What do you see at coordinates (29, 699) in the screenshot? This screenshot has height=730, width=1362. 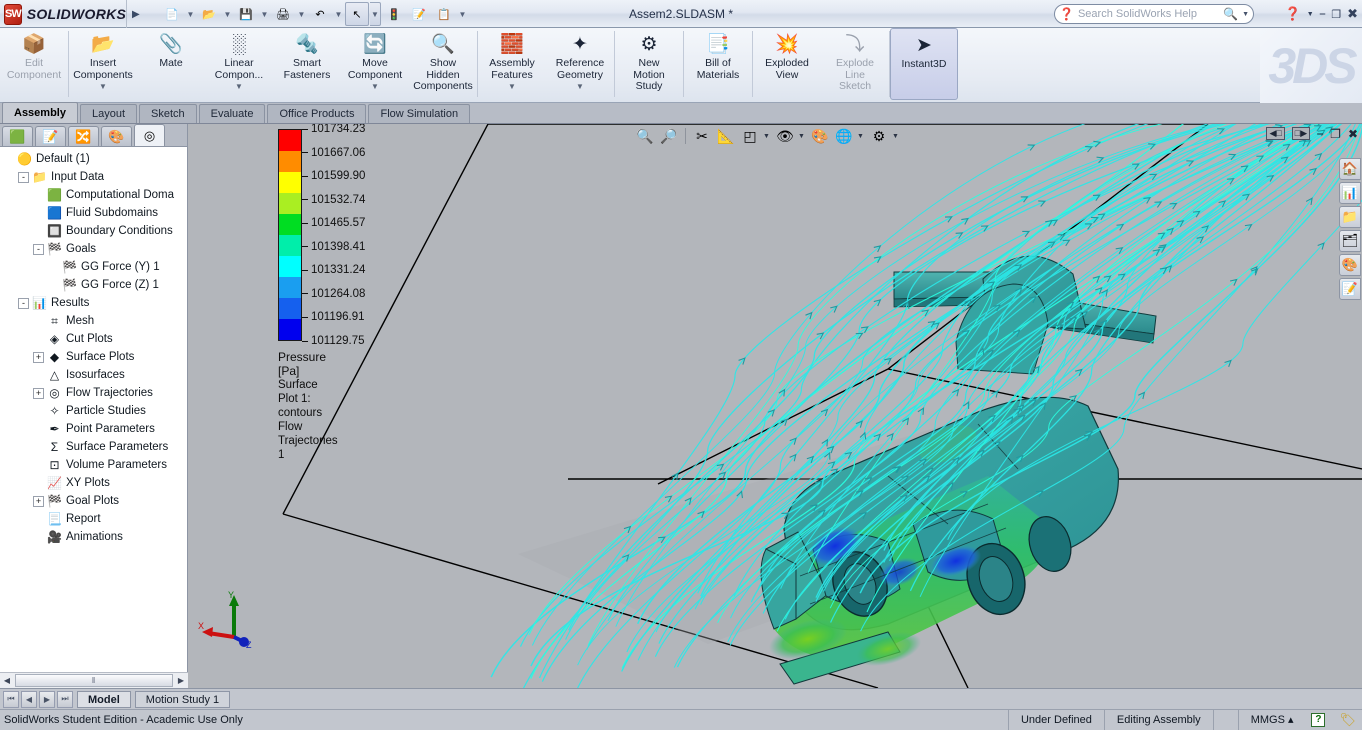 I see `previous-icon: ◀` at bounding box center [29, 699].